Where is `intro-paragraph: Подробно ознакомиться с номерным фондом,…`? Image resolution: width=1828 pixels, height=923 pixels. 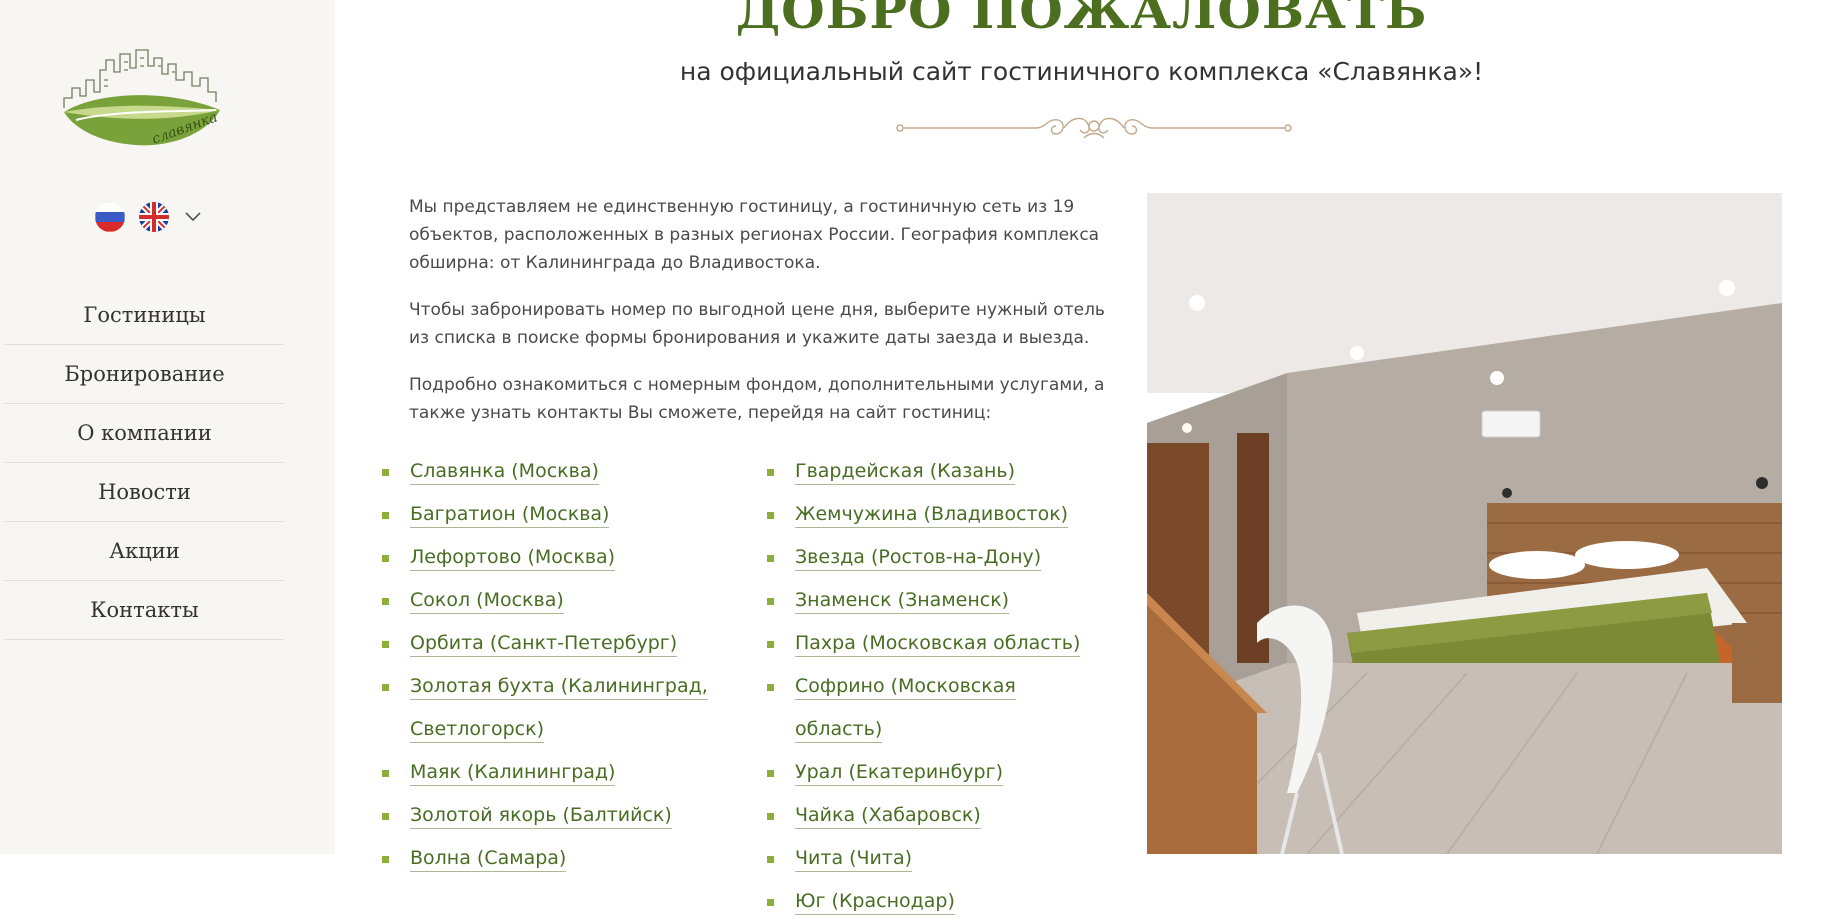
intro-paragraph: Подробно ознакомиться с номерным фондом,… is located at coordinates (757, 399).